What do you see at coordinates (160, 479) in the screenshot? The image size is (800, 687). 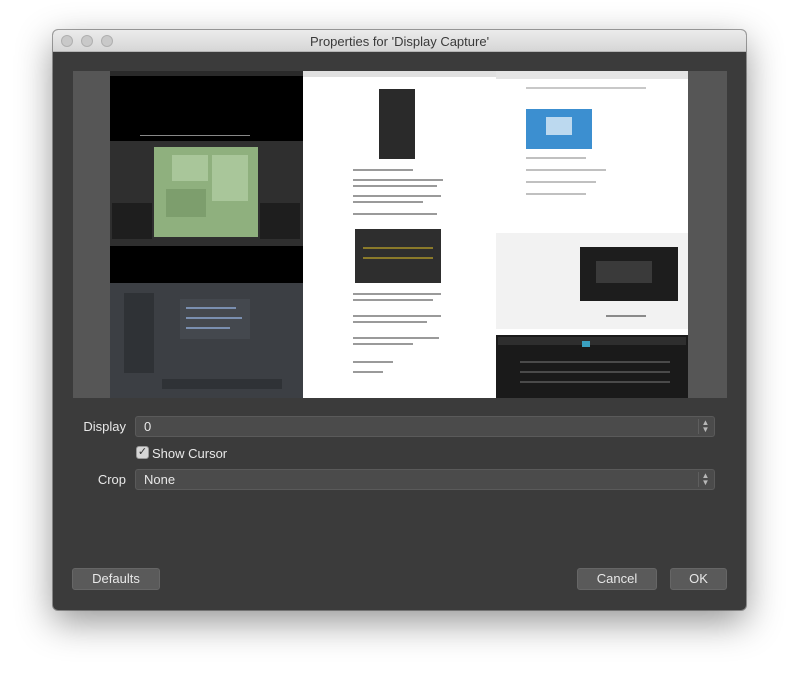 I see `crop-select-value: None` at bounding box center [160, 479].